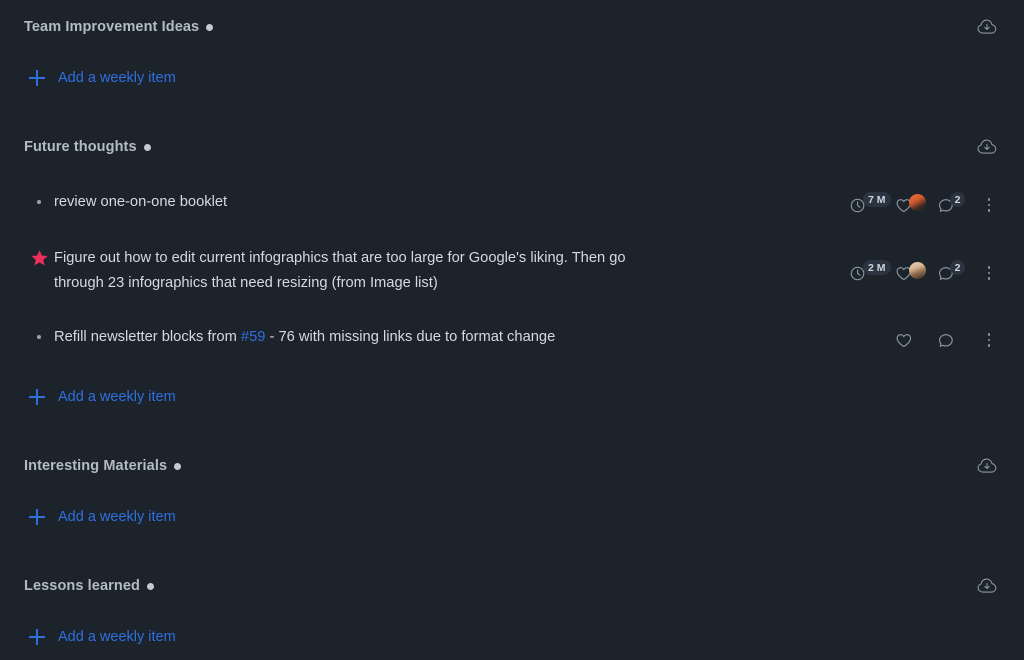 This screenshot has height=660, width=1024. I want to click on star-icon, so click(39, 258).